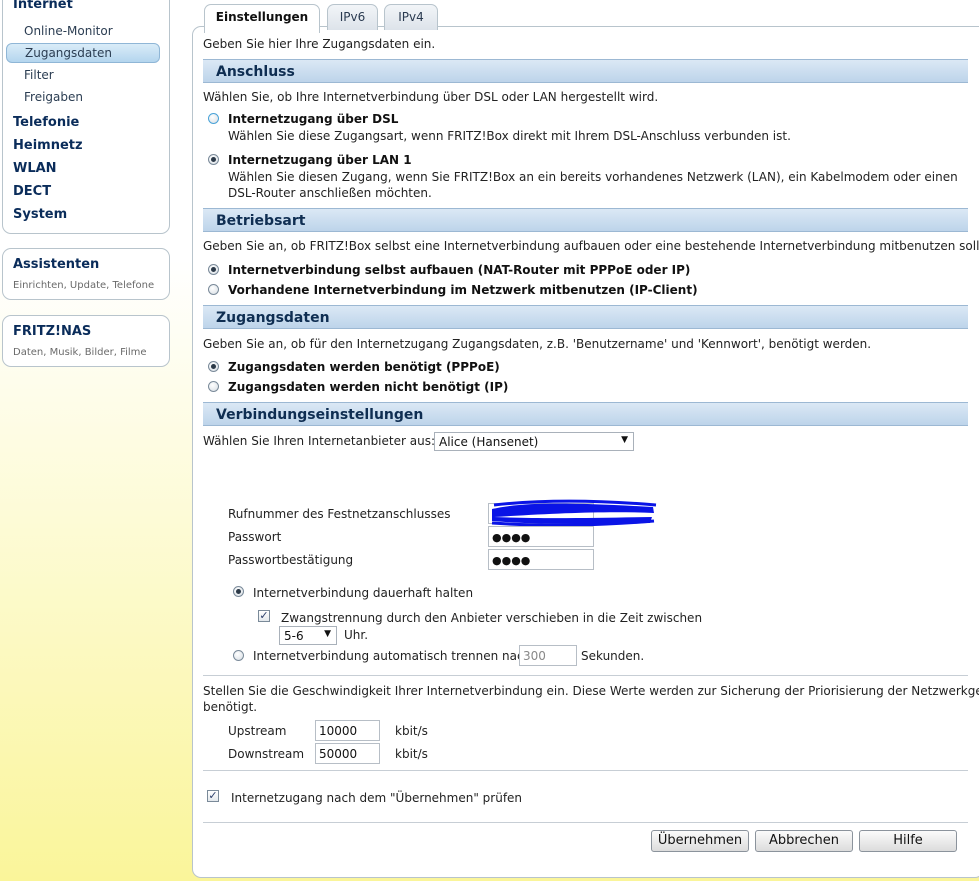 This screenshot has width=979, height=881. I want to click on radio-pppoe, so click(213, 366).